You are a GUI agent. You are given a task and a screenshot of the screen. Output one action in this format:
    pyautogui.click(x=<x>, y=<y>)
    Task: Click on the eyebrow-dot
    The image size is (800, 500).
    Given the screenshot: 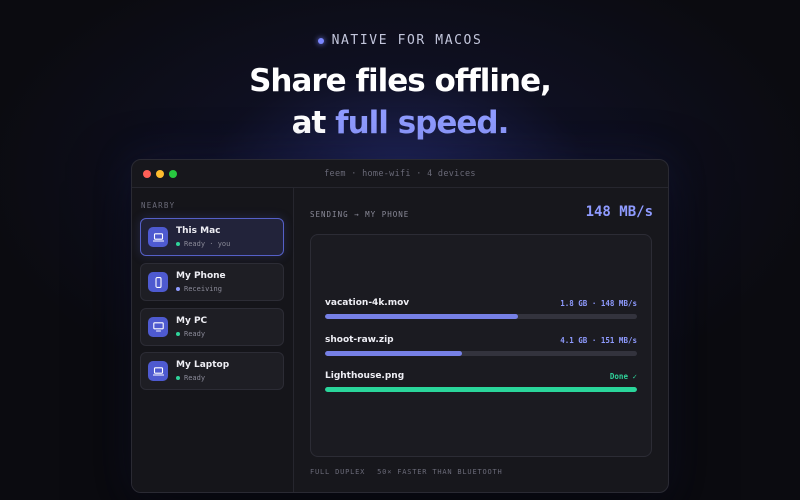 What is the action you would take?
    pyautogui.click(x=320, y=40)
    